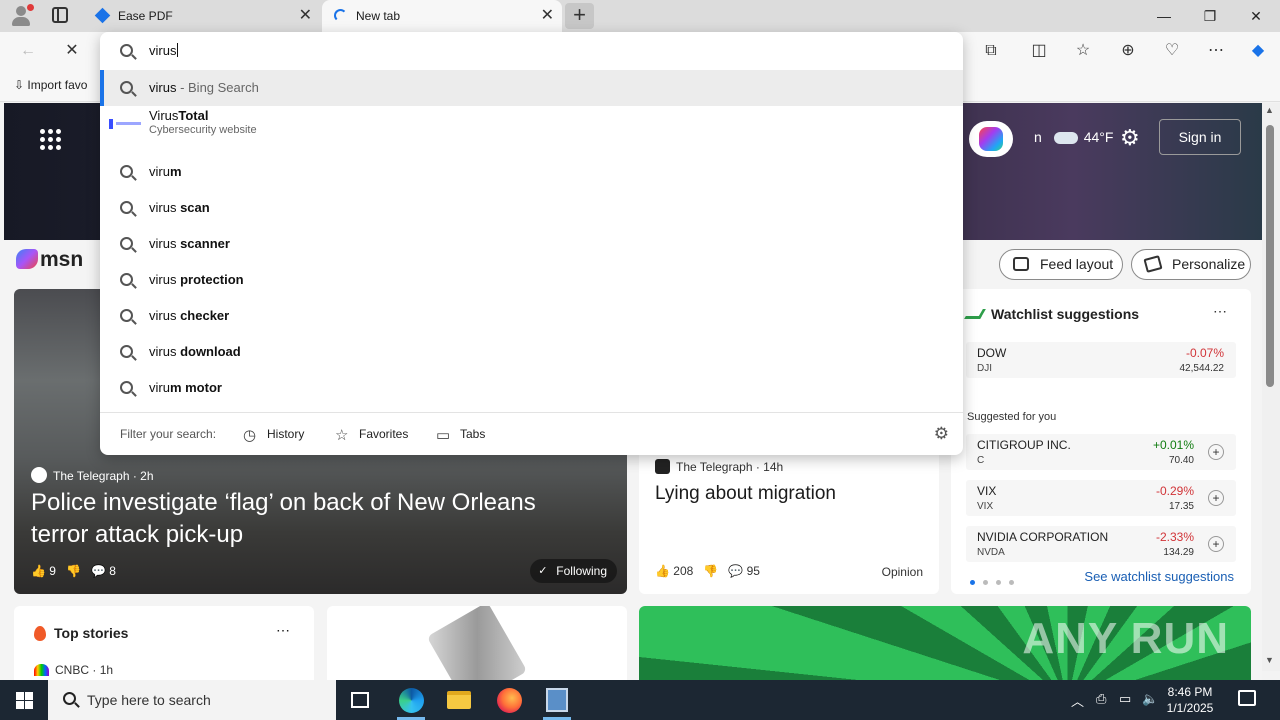 This screenshot has width=1280, height=720. Describe the element at coordinates (1247, 698) in the screenshot. I see `notification-center-icon` at that location.